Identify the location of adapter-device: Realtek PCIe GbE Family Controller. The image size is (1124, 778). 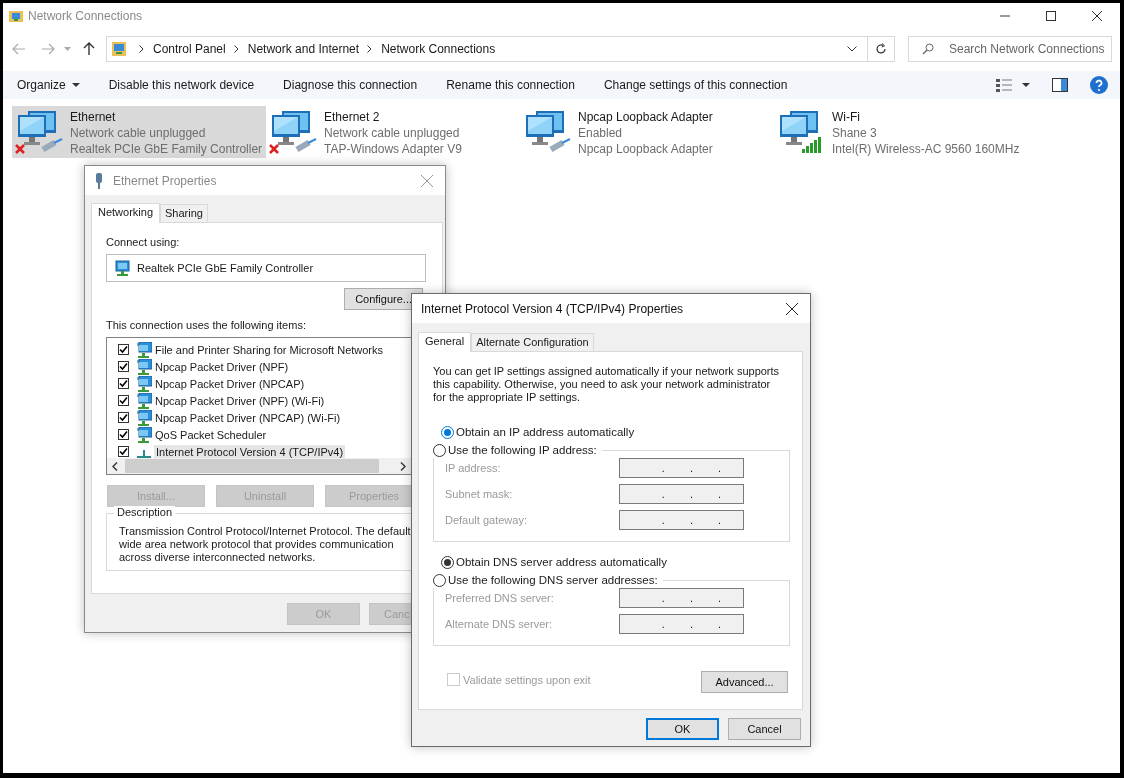
(166, 149).